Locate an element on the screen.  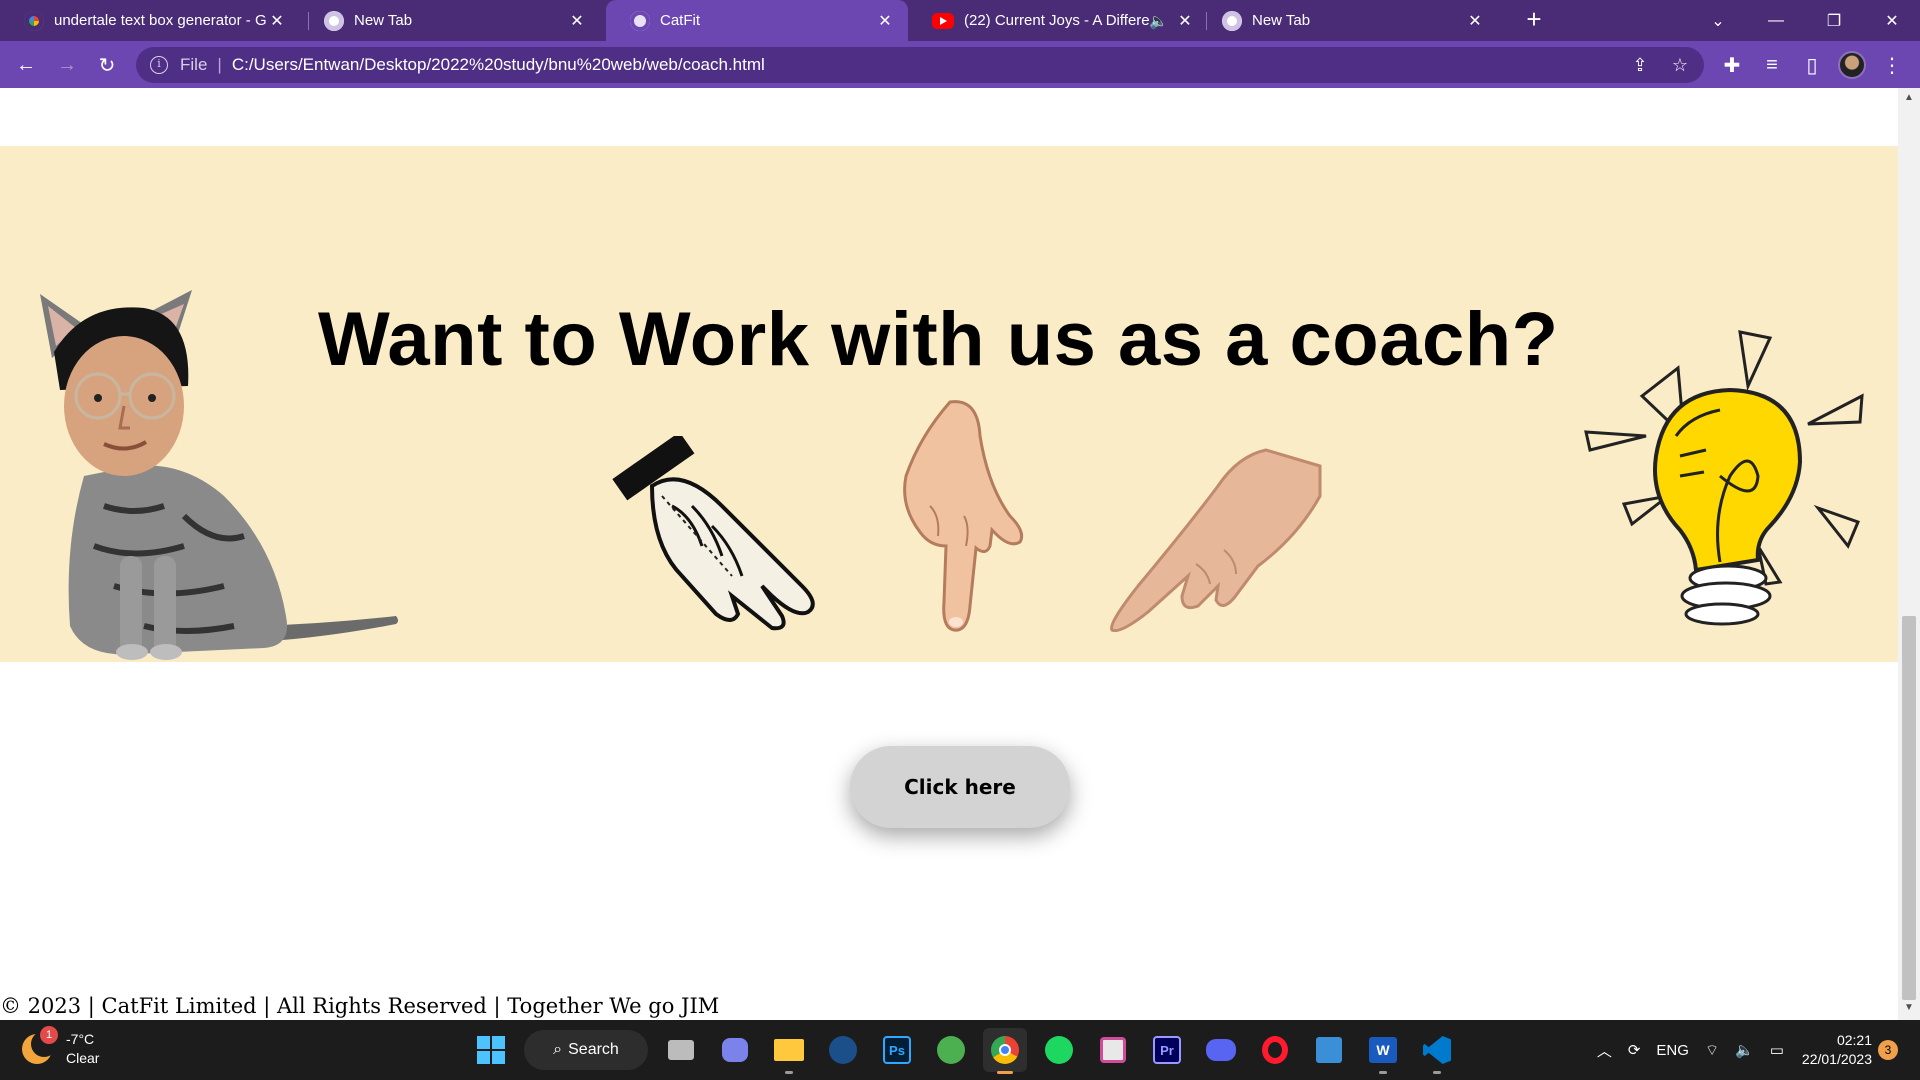
chrome-taskbar-icon is located at coordinates (1005, 1051).